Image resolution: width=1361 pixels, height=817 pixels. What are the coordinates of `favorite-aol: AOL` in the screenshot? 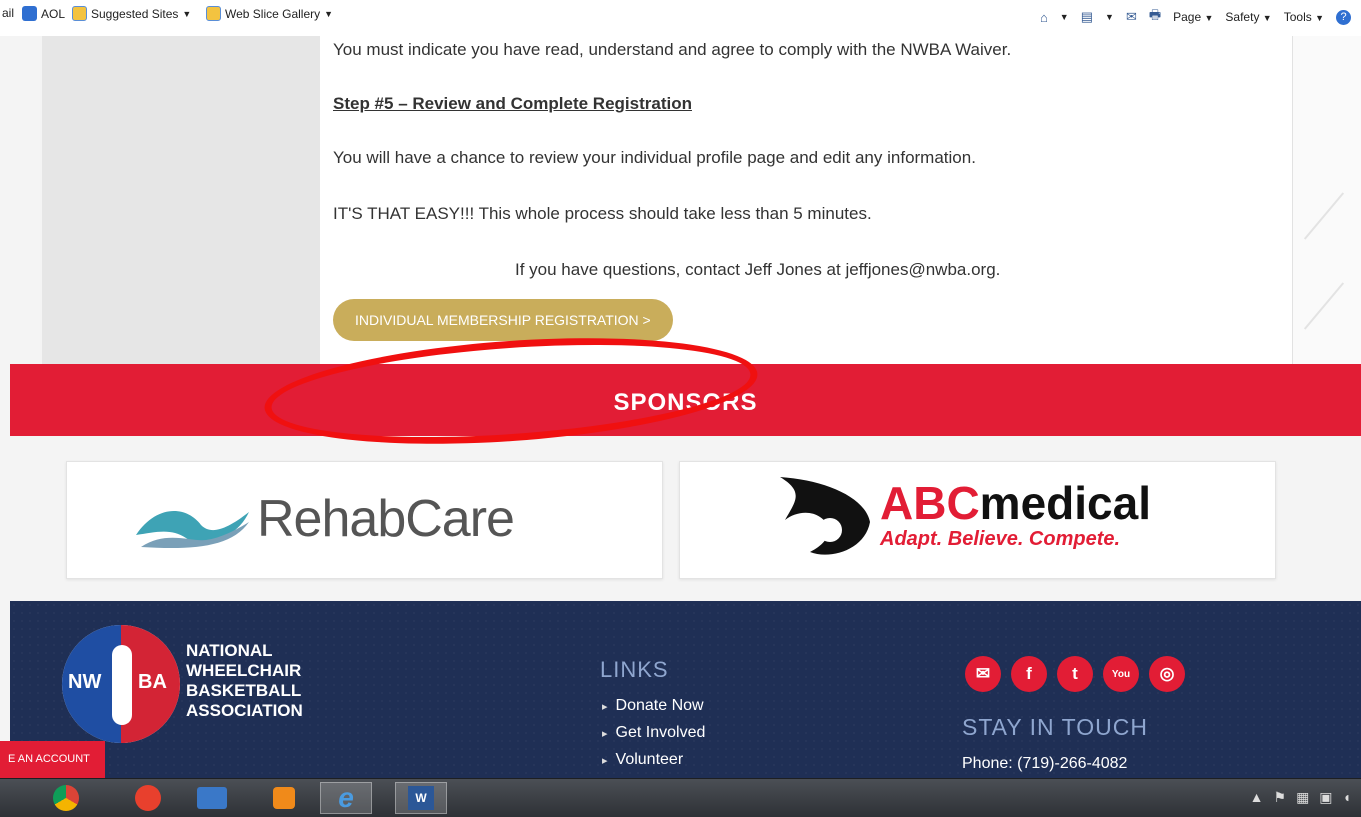 It's located at (43, 13).